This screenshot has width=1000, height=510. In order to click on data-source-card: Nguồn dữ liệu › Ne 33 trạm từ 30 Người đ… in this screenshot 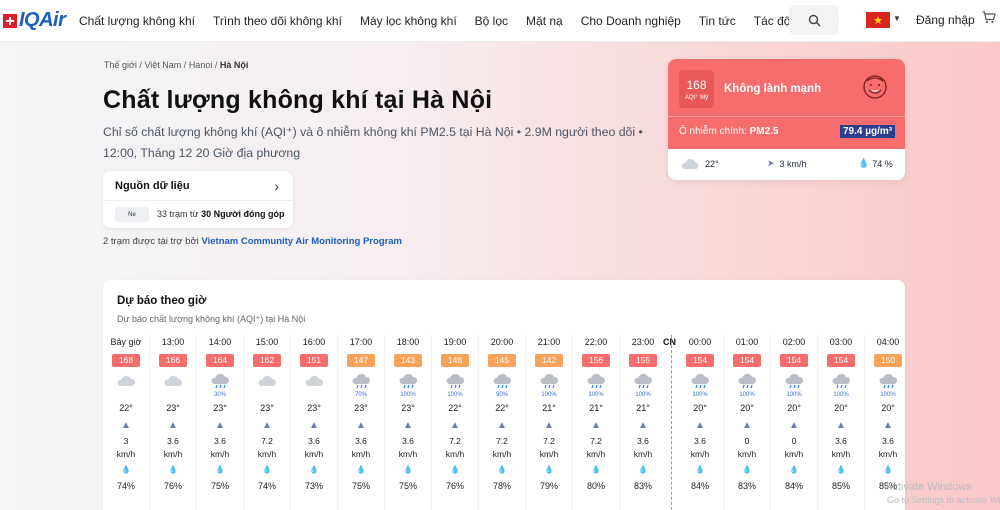, I will do `click(198, 199)`.